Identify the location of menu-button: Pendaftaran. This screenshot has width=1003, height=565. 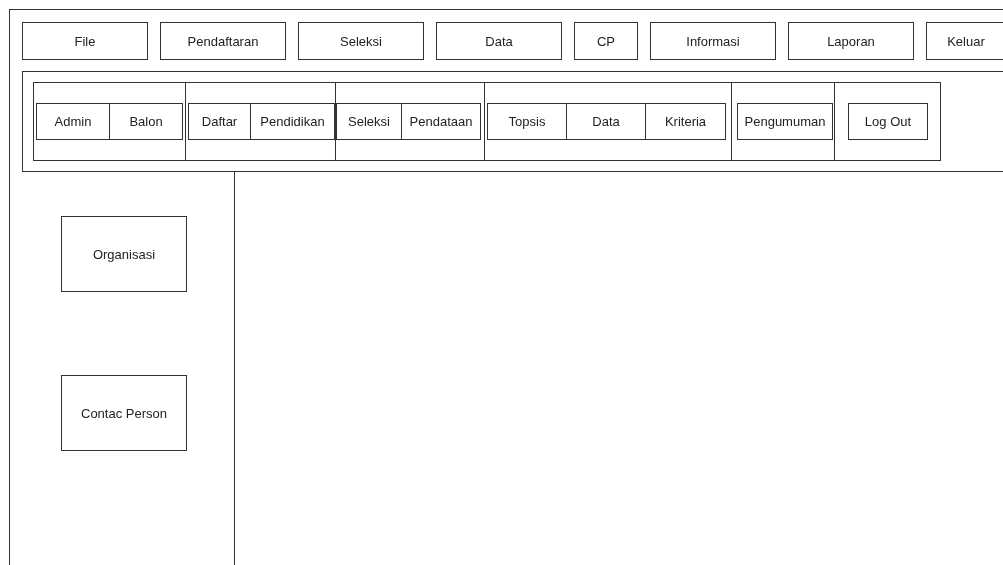
(223, 41).